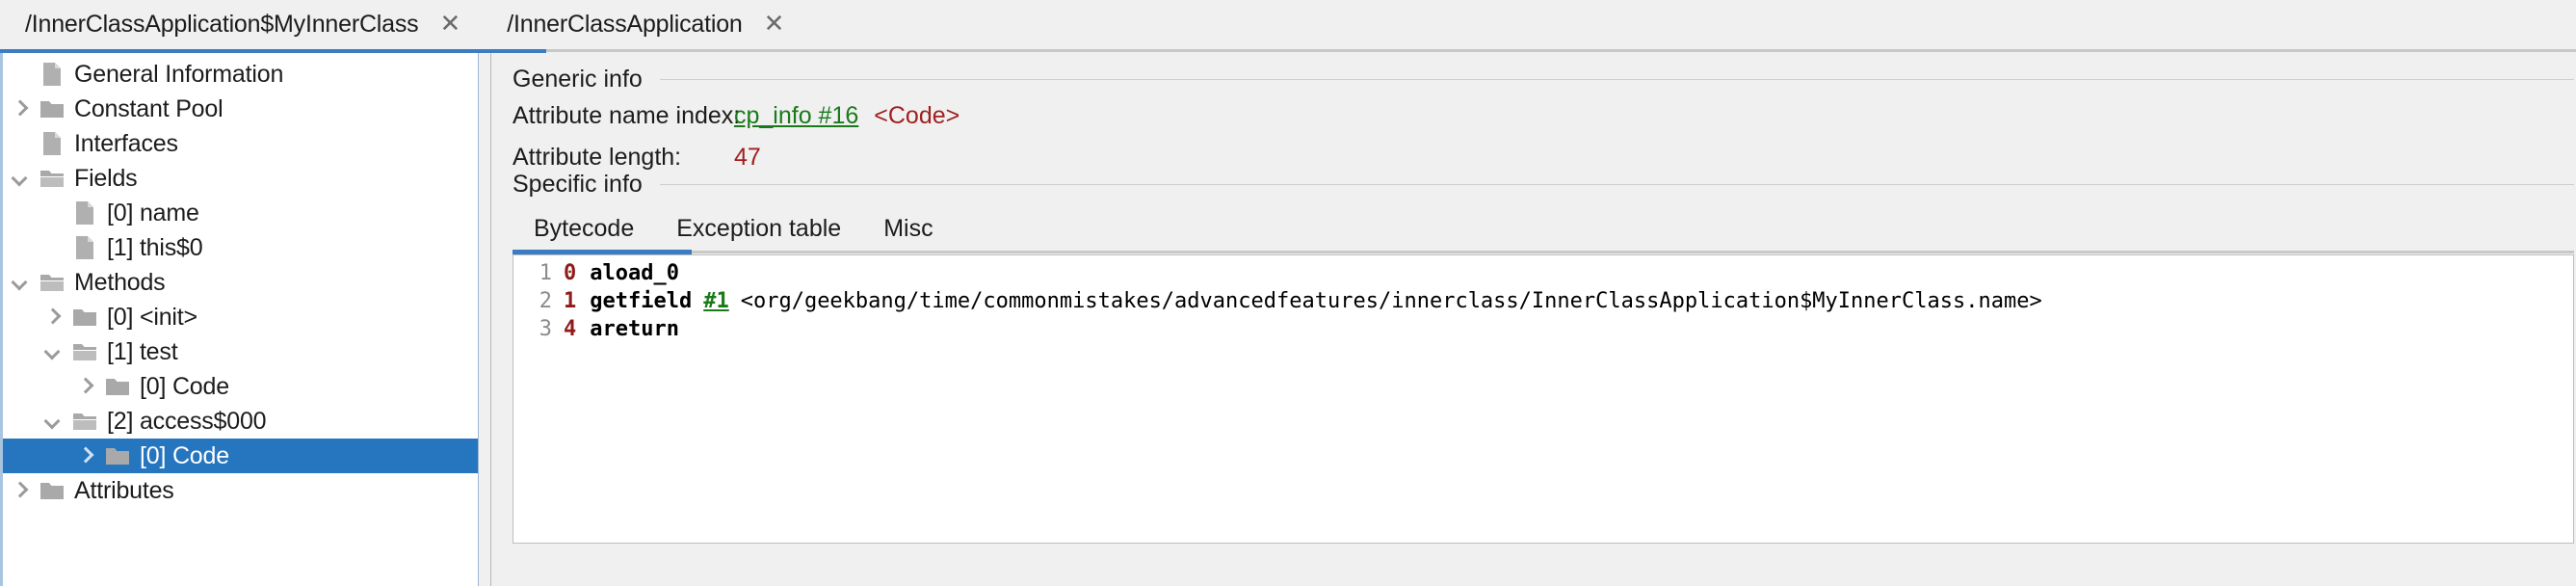 The image size is (2576, 586). I want to click on specific-info-tabs-divider, so click(1543, 252).